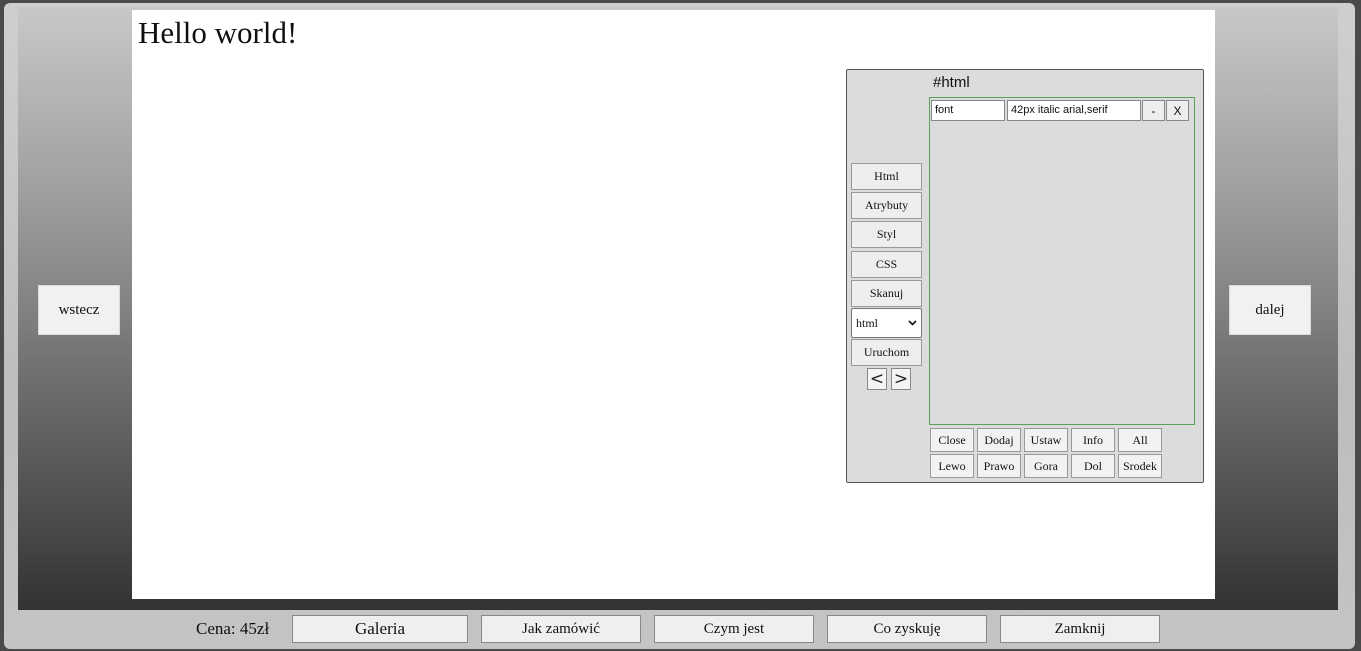 The width and height of the screenshot is (1361, 651). Describe the element at coordinates (999, 440) in the screenshot. I see `add-button: Dodaj` at that location.